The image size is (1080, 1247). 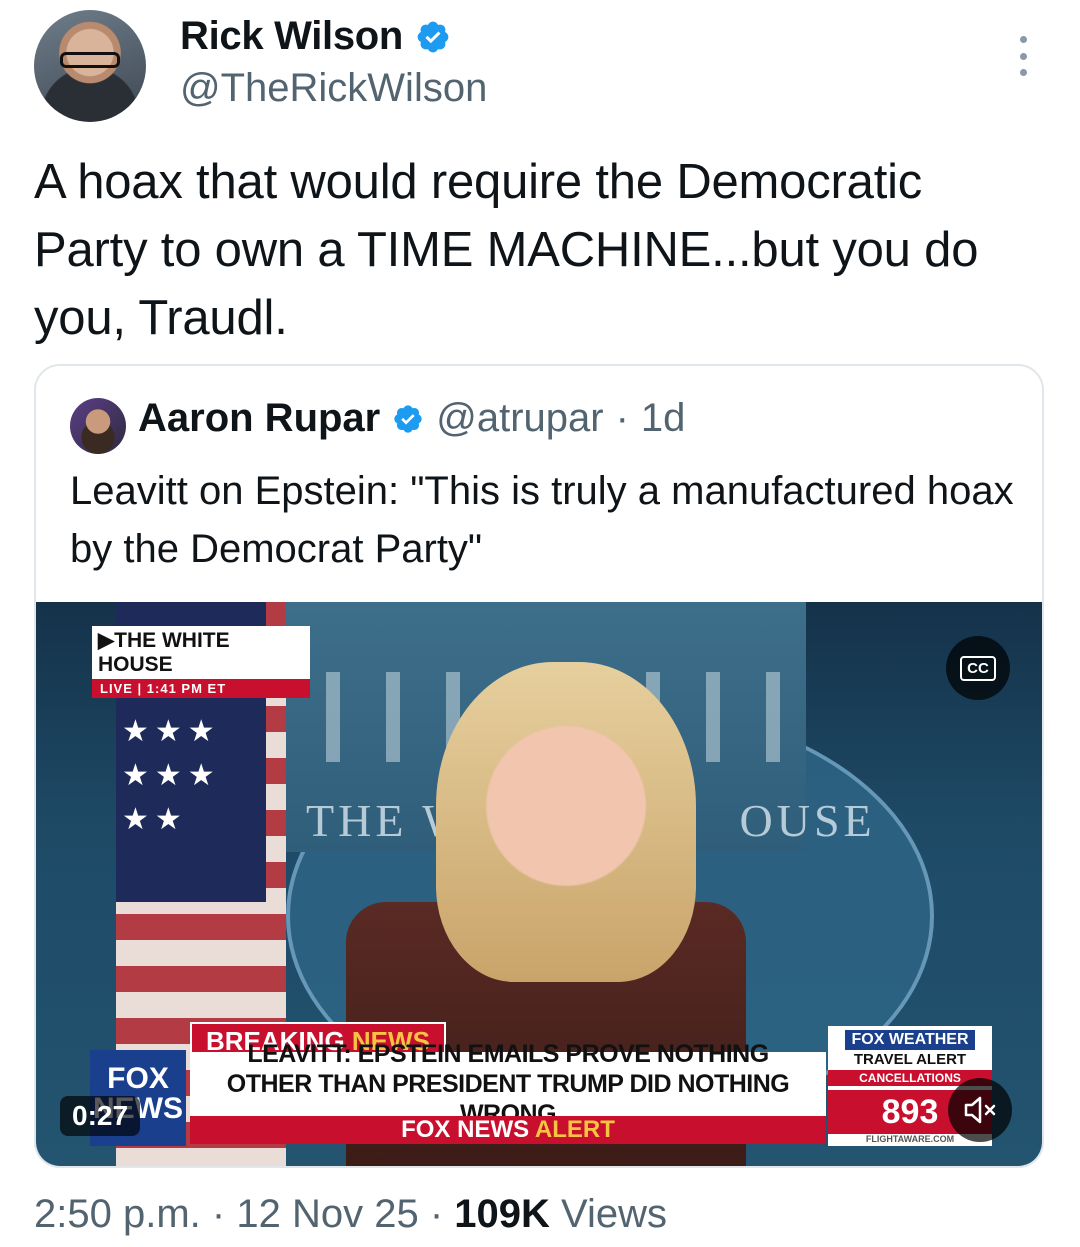 I want to click on cc-icon: CC, so click(x=978, y=668).